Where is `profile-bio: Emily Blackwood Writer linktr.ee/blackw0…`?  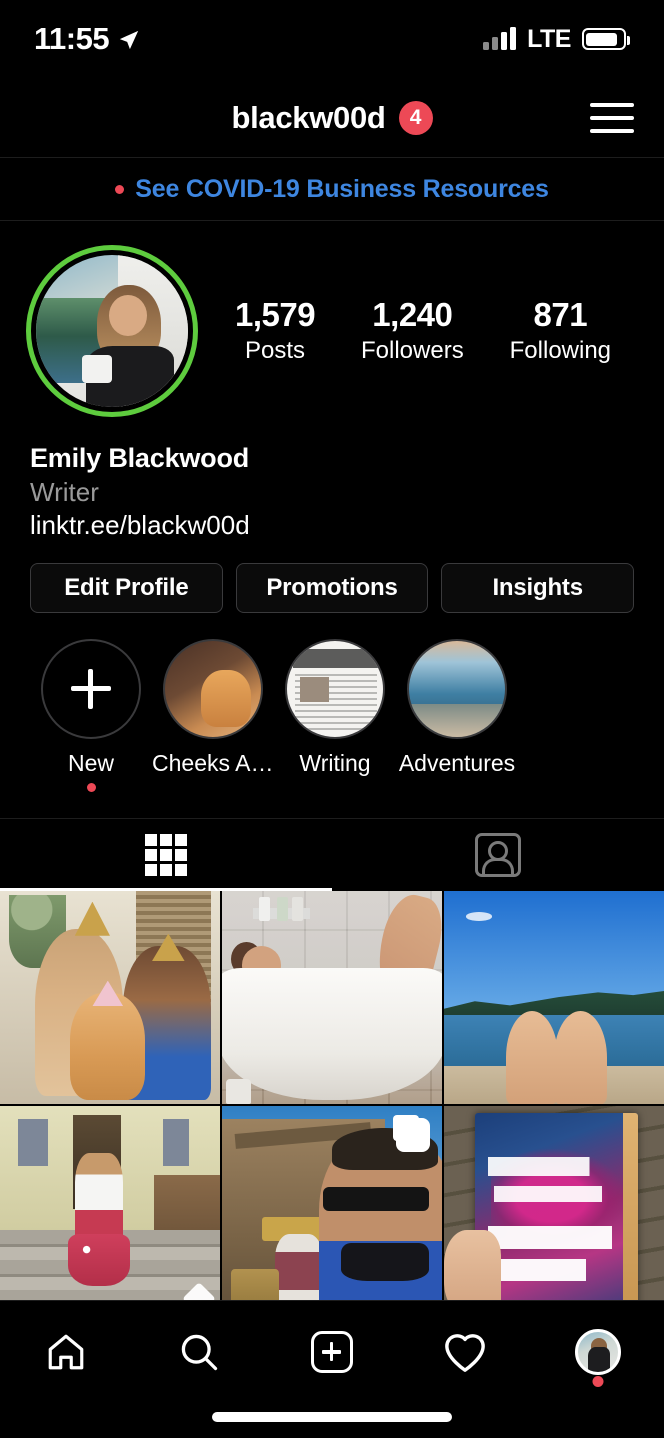 profile-bio: Emily Blackwood Writer linktr.ee/blackw0… is located at coordinates (332, 479).